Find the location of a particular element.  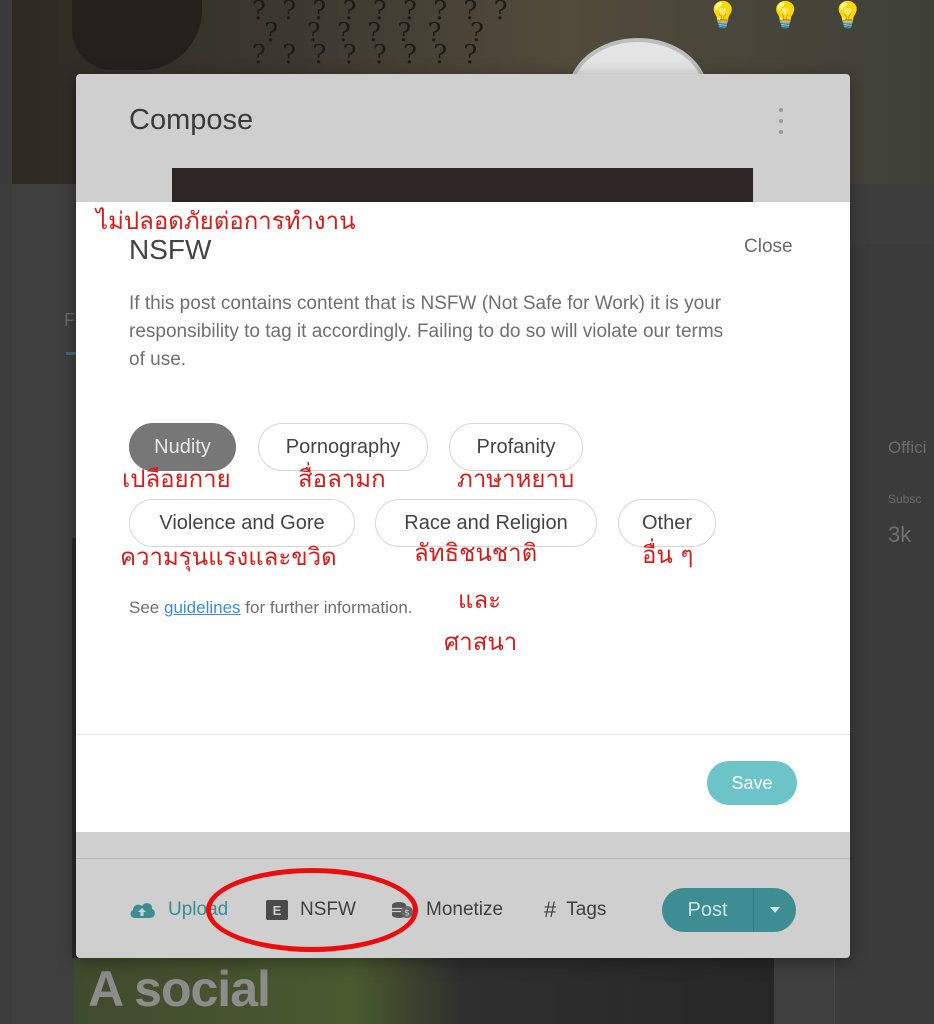

annotation-pornography-thai: สื่อลามก is located at coordinates (342, 479).